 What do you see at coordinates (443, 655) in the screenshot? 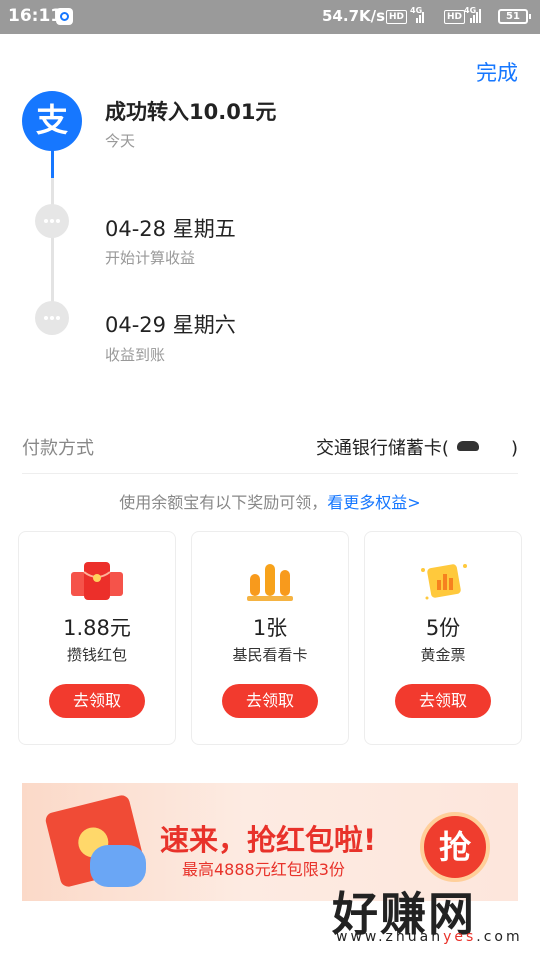
I see `reward-label: 黄金票` at bounding box center [443, 655].